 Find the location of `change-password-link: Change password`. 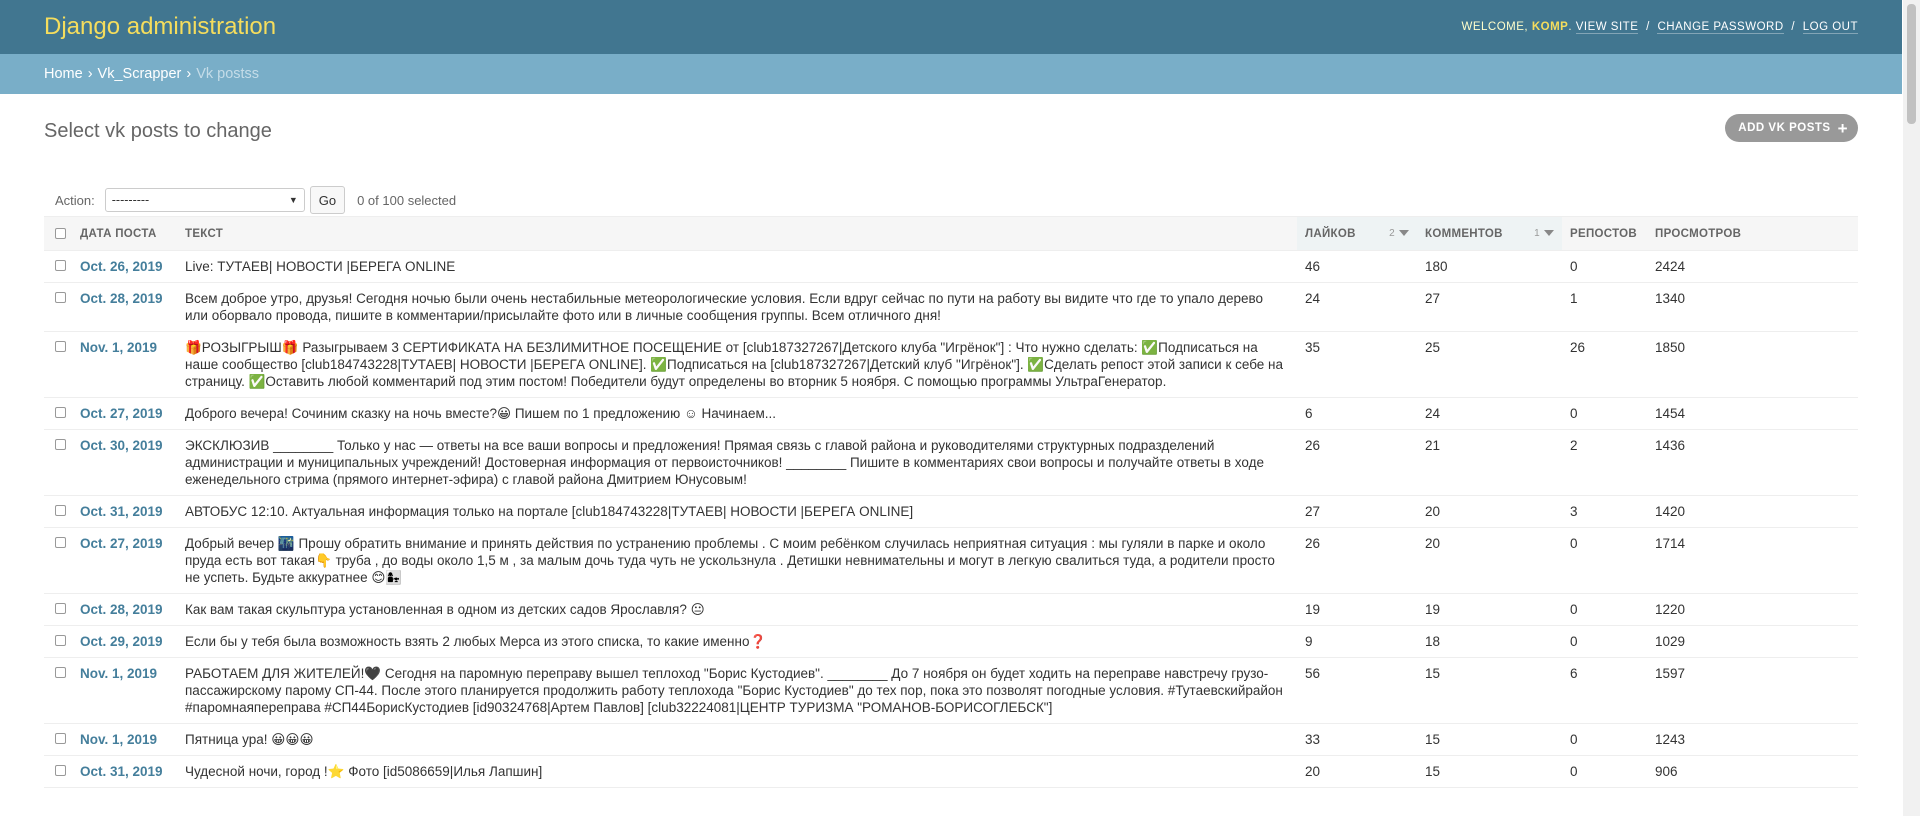

change-password-link: Change password is located at coordinates (1720, 27).